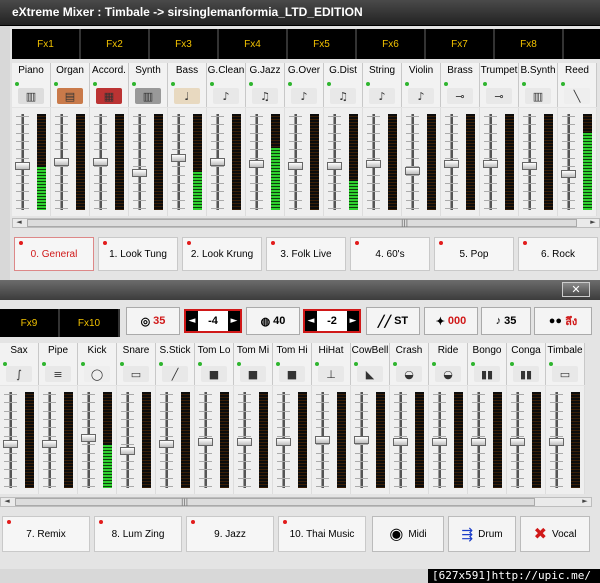  What do you see at coordinates (565, 364) in the screenshot?
I see `instrument-timbale: Timbale ▭` at bounding box center [565, 364].